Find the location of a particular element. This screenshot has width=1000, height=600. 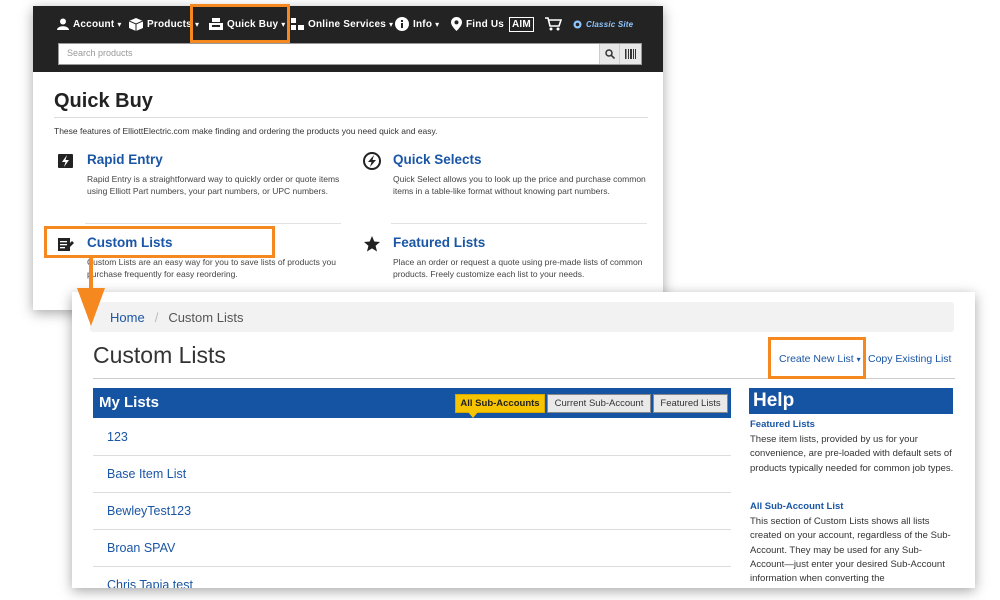

nav-info: Info ▾ is located at coordinates (417, 24).